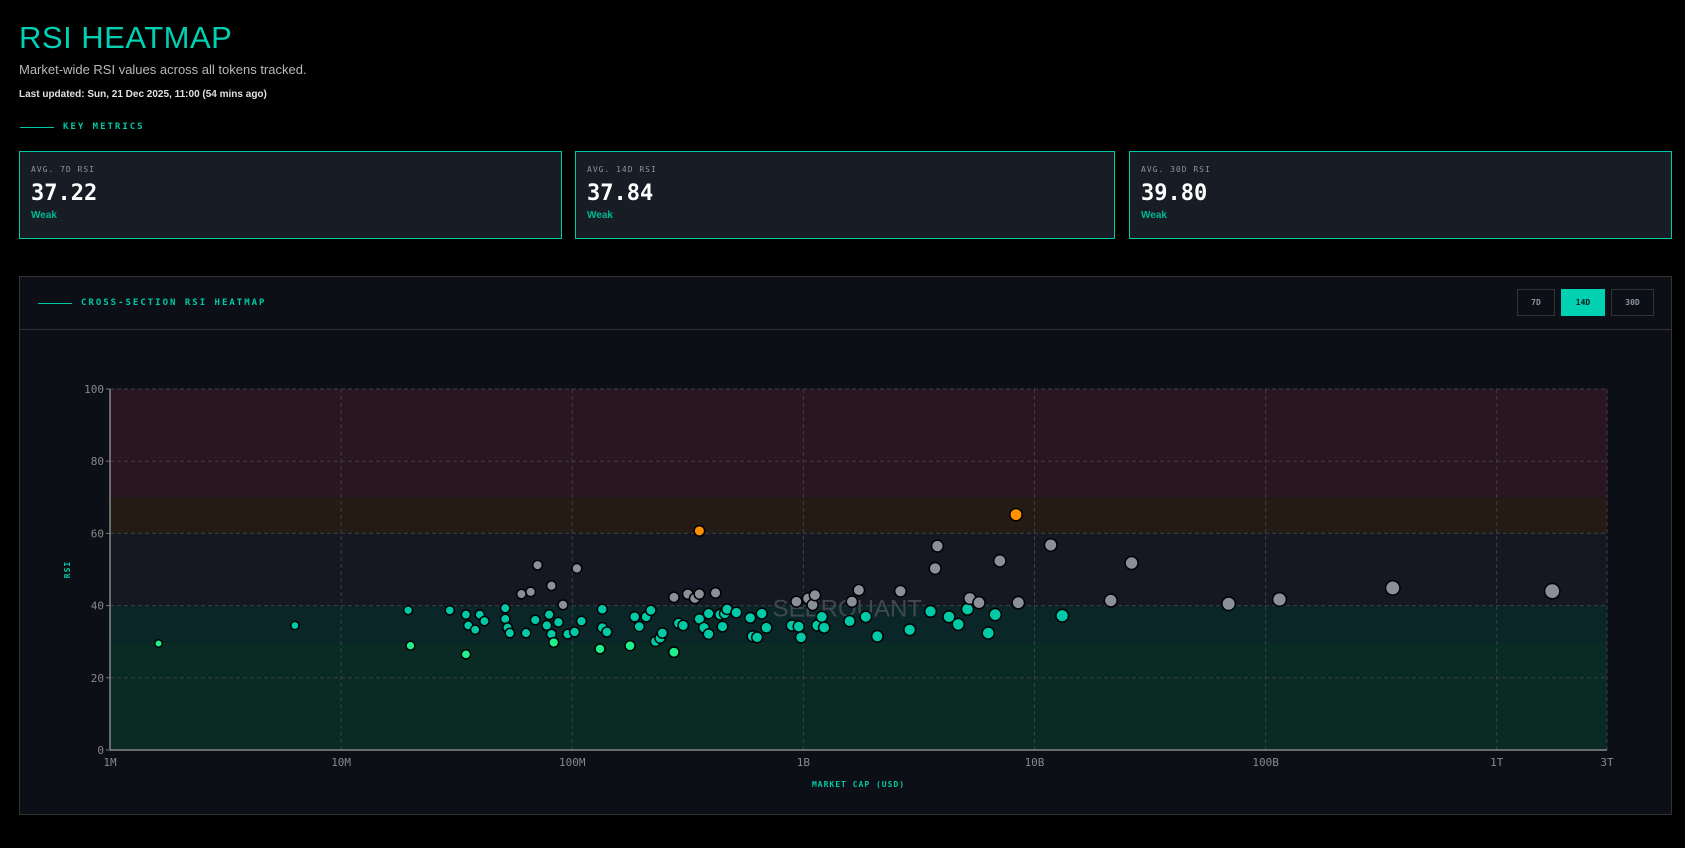 The image size is (1685, 848). What do you see at coordinates (1497, 762) in the screenshot?
I see `x-tick-label: 1T` at bounding box center [1497, 762].